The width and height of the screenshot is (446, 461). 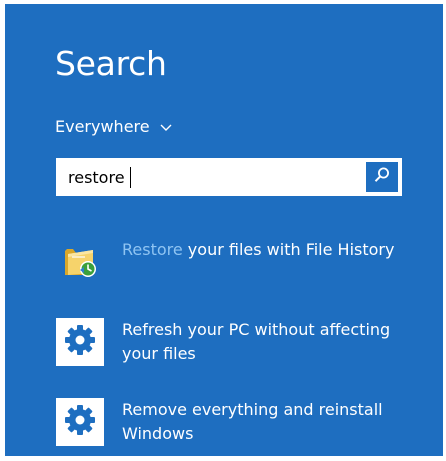 I want to click on search-scope-label: Everywhere, so click(x=102, y=126).